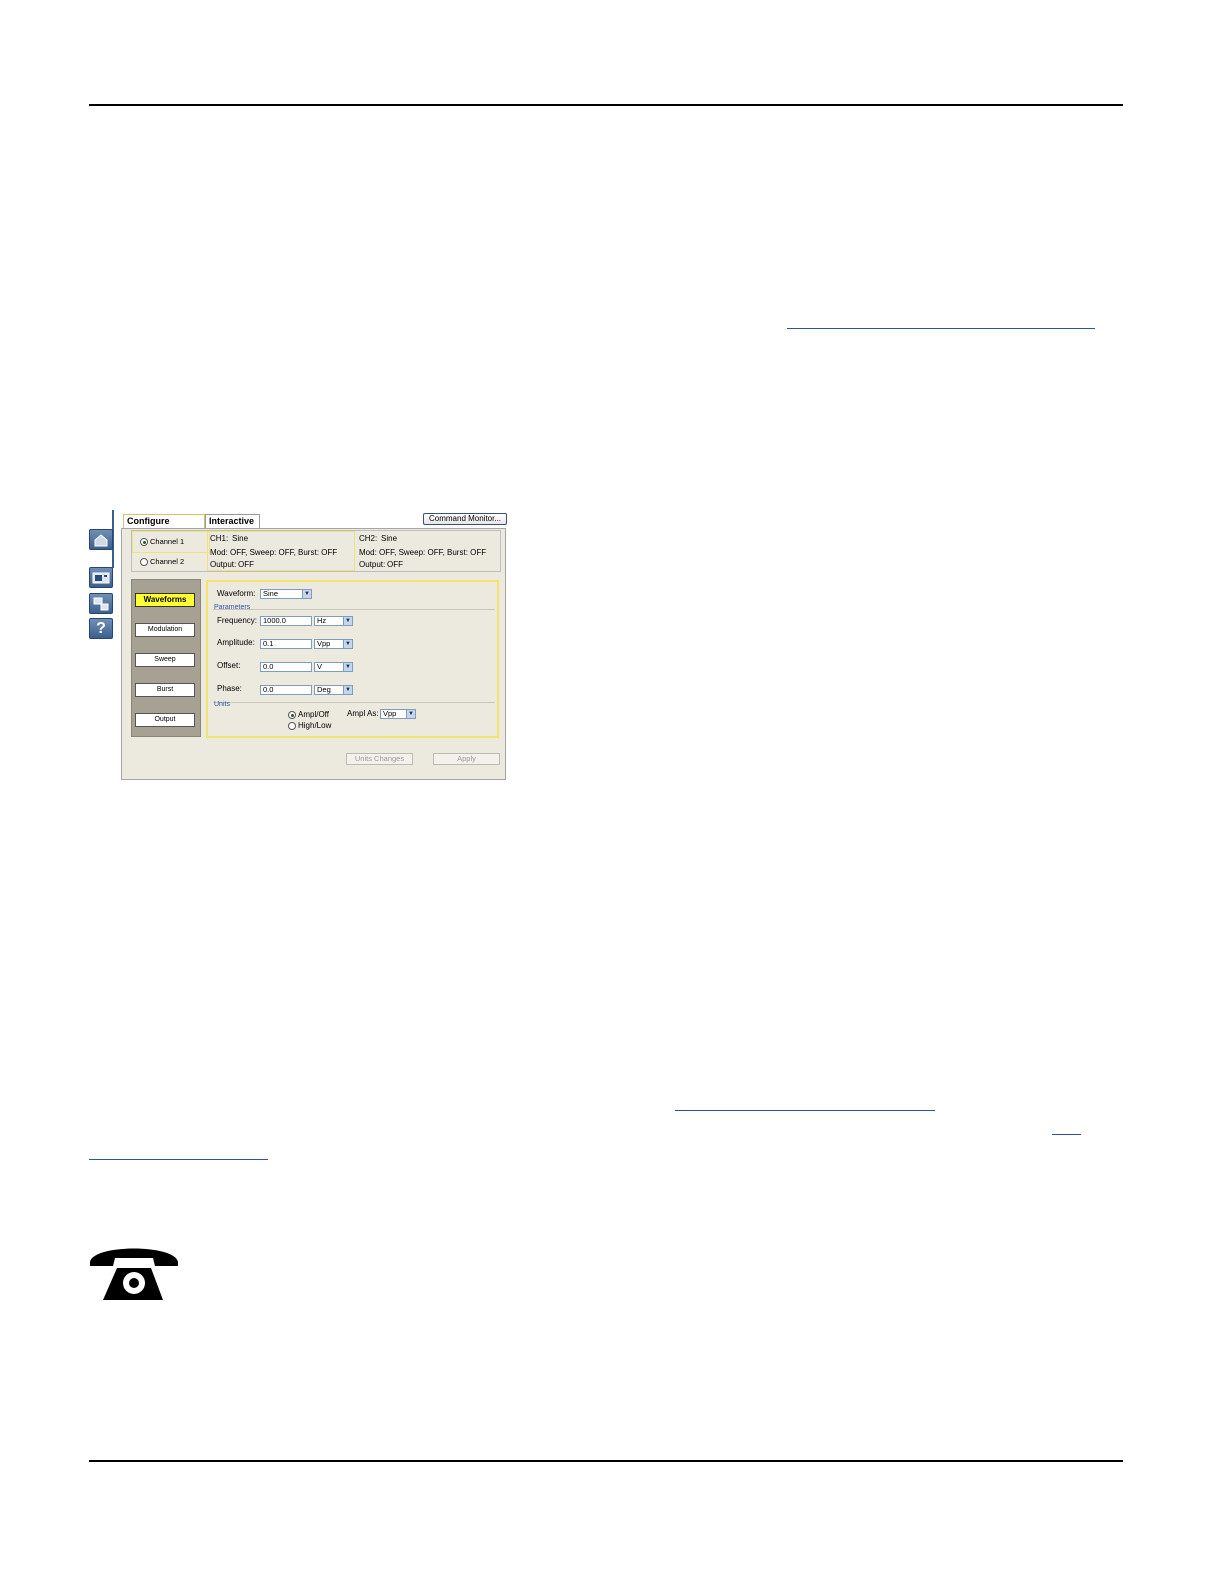 Image resolution: width=1224 pixels, height=1584 pixels. What do you see at coordinates (229, 665) in the screenshot?
I see `offset-label: Offset:` at bounding box center [229, 665].